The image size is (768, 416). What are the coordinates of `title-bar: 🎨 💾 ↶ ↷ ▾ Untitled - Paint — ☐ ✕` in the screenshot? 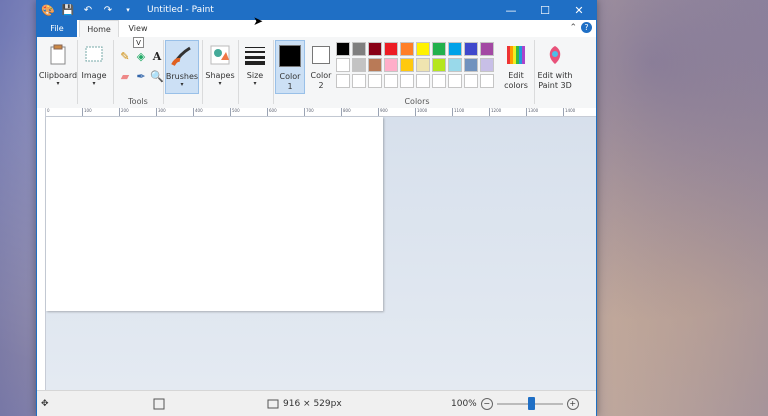 It's located at (316, 10).